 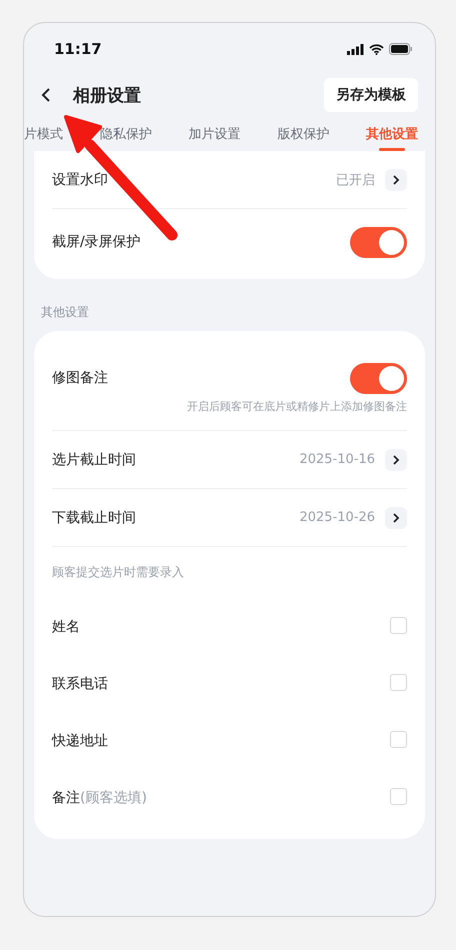 I want to click on setting-label: 修图备注, so click(x=80, y=378).